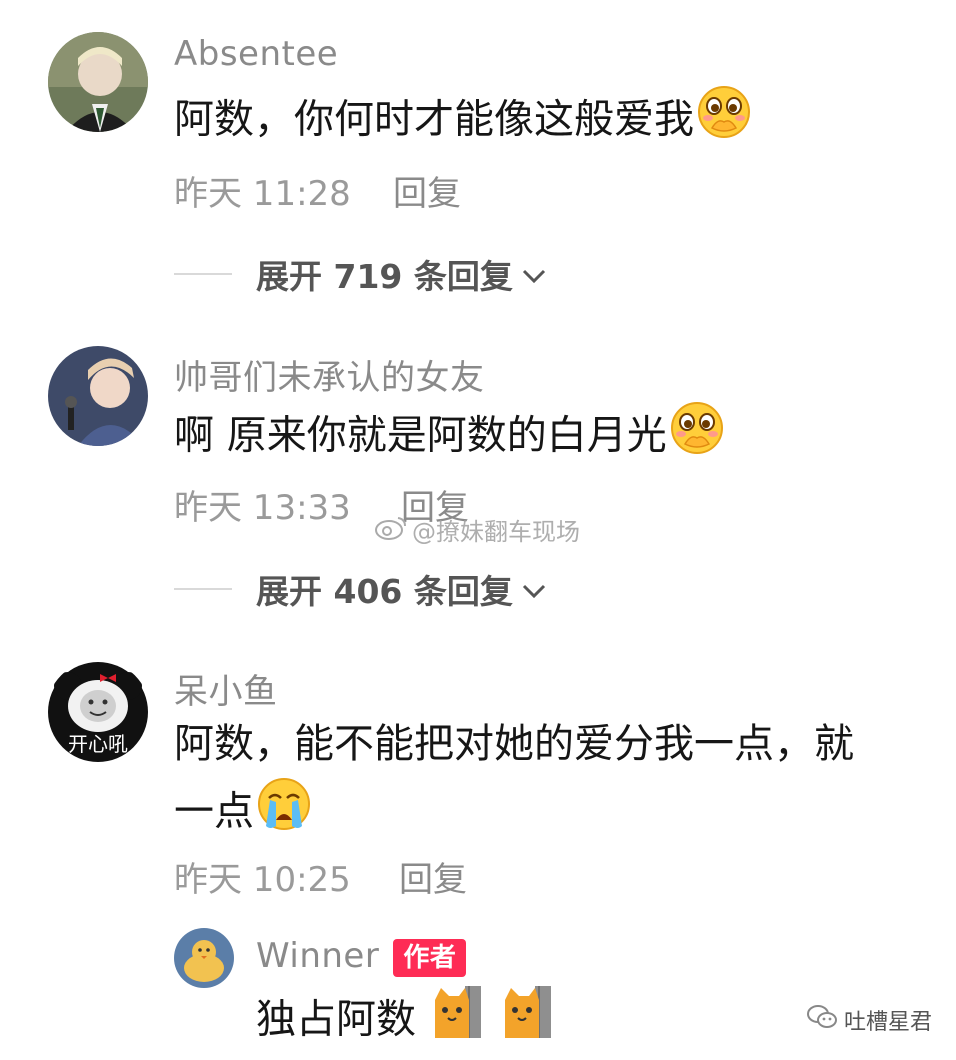  I want to click on comment-username: 呆小鱼, so click(226, 688).